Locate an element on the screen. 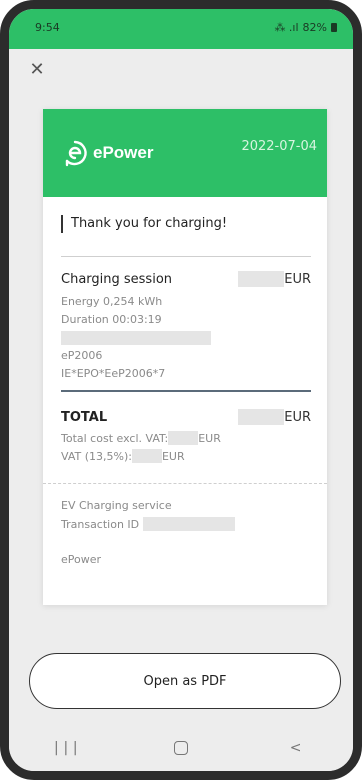 The width and height of the screenshot is (362, 780). session-amount: EUR is located at coordinates (274, 279).